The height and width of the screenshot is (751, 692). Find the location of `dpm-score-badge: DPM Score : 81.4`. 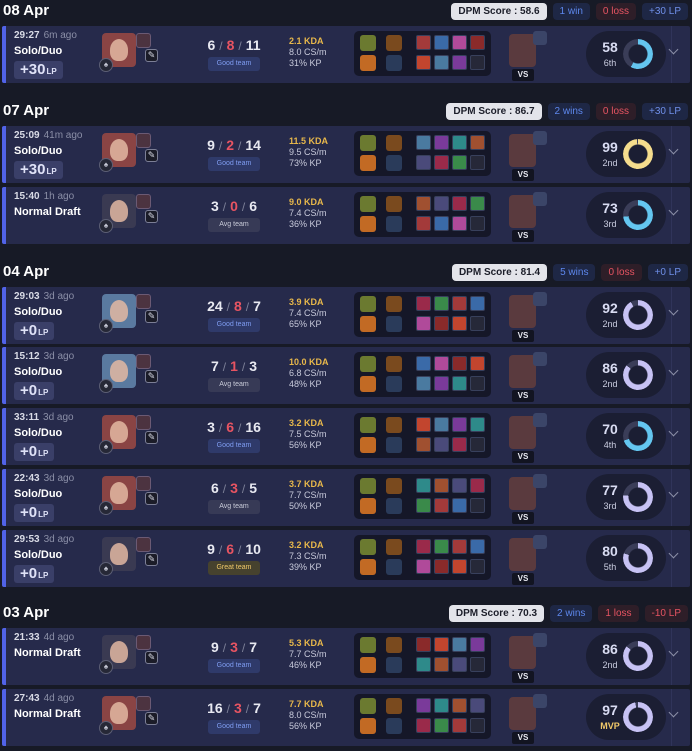

dpm-score-badge: DPM Score : 81.4 is located at coordinates (499, 272).